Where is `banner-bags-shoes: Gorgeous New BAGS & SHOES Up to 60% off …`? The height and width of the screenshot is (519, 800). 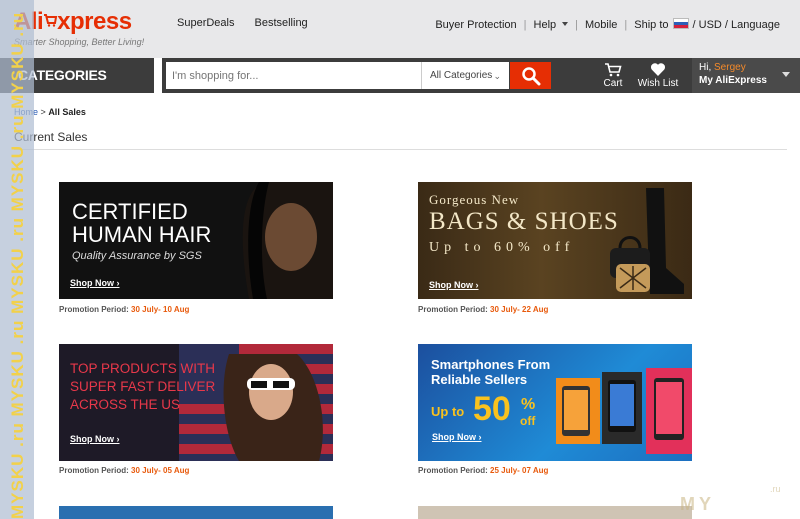 banner-bags-shoes: Gorgeous New BAGS & SHOES Up to 60% off … is located at coordinates (555, 240).